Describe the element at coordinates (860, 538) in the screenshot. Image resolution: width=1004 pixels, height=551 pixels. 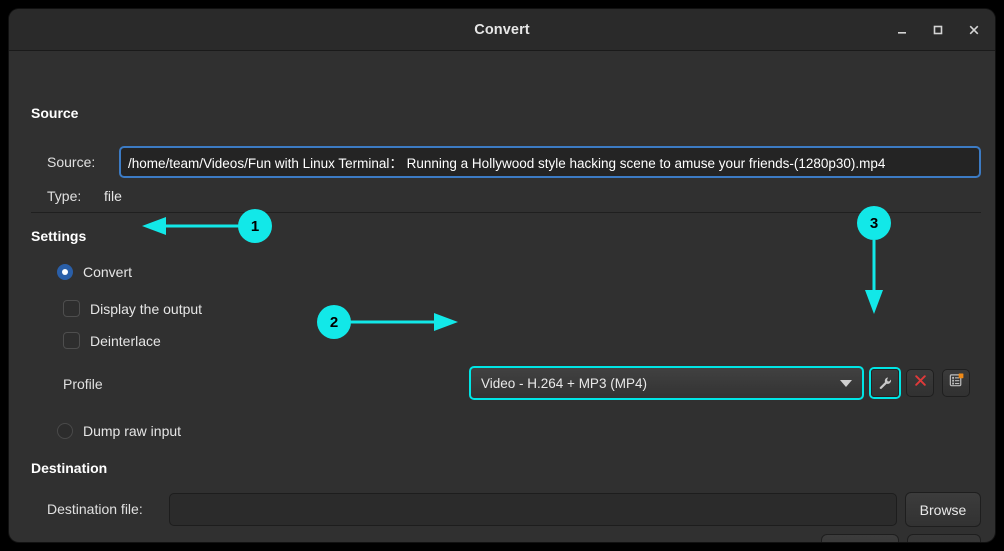
I see `cancel-button: Cancel` at that location.